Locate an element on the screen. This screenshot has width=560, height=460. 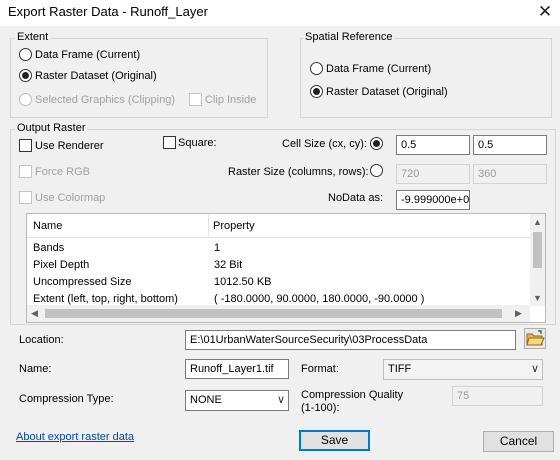
scroll-left-arrow-icon: ◀ is located at coordinates (34, 313).